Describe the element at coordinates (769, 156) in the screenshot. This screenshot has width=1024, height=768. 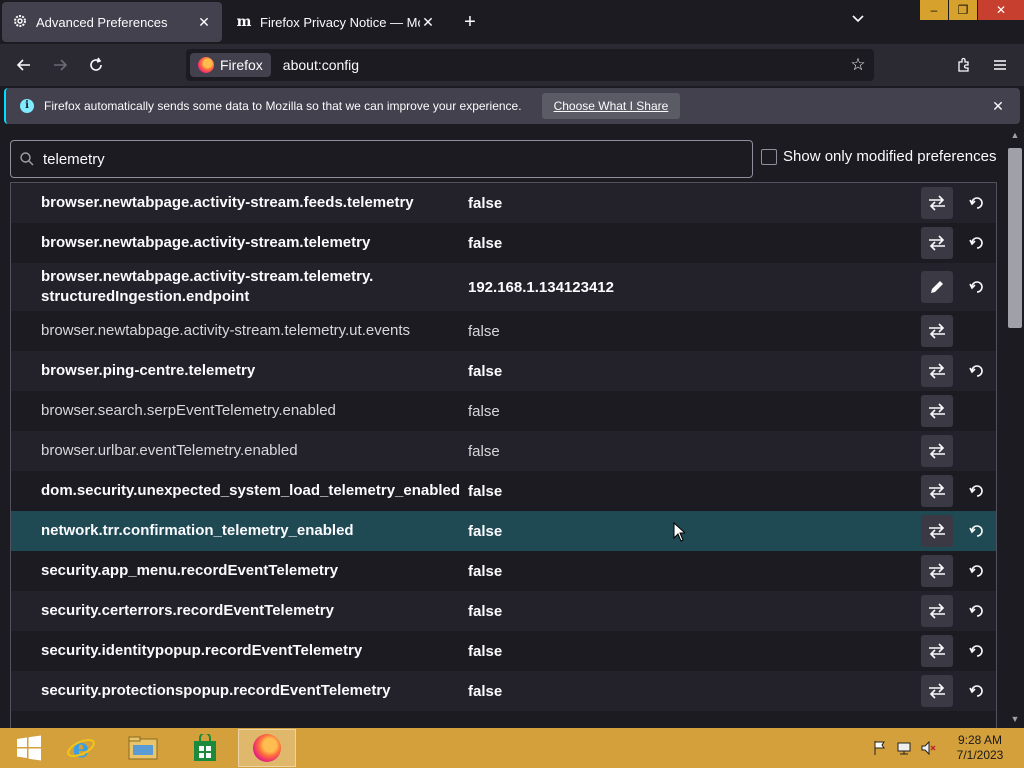
I see `show-modified-checkbox` at that location.